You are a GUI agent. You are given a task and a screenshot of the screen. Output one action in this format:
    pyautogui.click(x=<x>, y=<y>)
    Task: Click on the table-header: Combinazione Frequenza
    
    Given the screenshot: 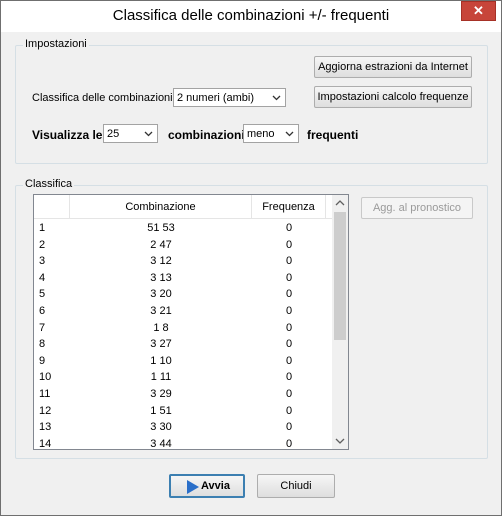 What is the action you would take?
    pyautogui.click(x=183, y=207)
    